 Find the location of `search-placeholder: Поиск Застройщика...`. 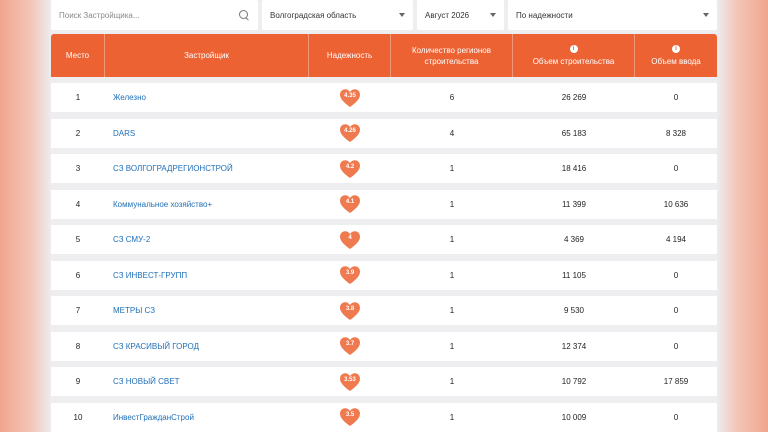

search-placeholder: Поиск Застройщика... is located at coordinates (99, 15).